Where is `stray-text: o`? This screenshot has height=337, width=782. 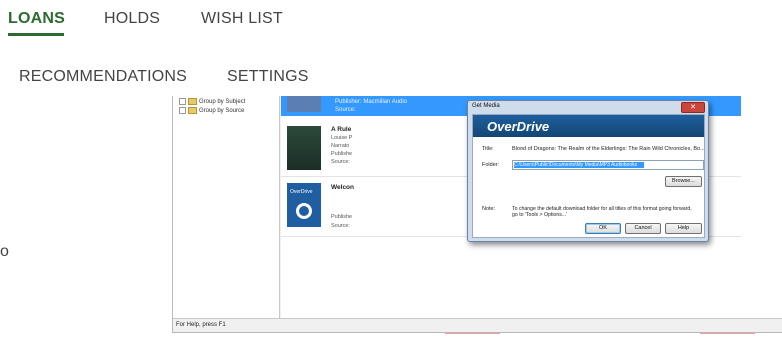 stray-text: o is located at coordinates (4, 251).